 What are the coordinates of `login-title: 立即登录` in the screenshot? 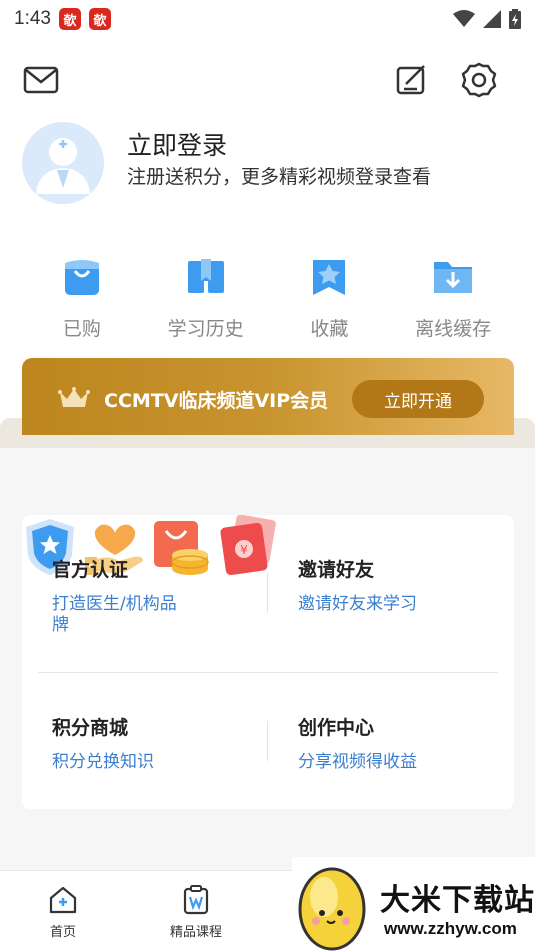 It's located at (177, 144).